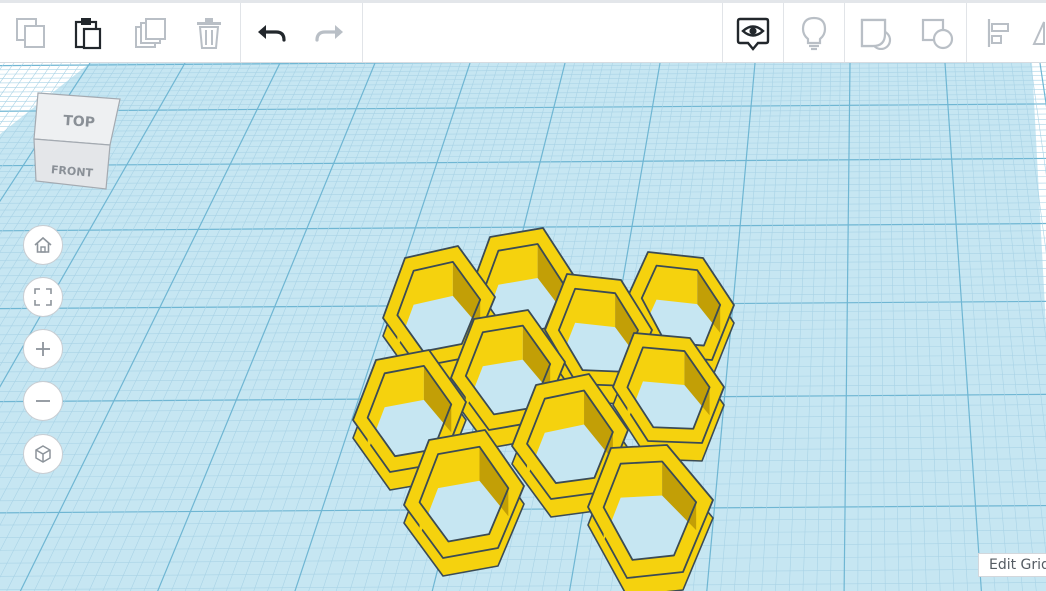 This screenshot has width=1046, height=591. I want to click on perspective-toggle-button, so click(43, 454).